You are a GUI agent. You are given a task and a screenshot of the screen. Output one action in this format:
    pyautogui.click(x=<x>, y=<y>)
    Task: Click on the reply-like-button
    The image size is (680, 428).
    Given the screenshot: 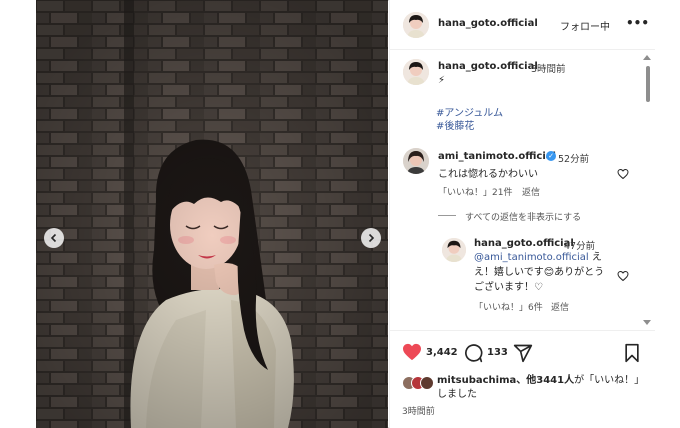 What is the action you would take?
    pyautogui.click(x=623, y=276)
    